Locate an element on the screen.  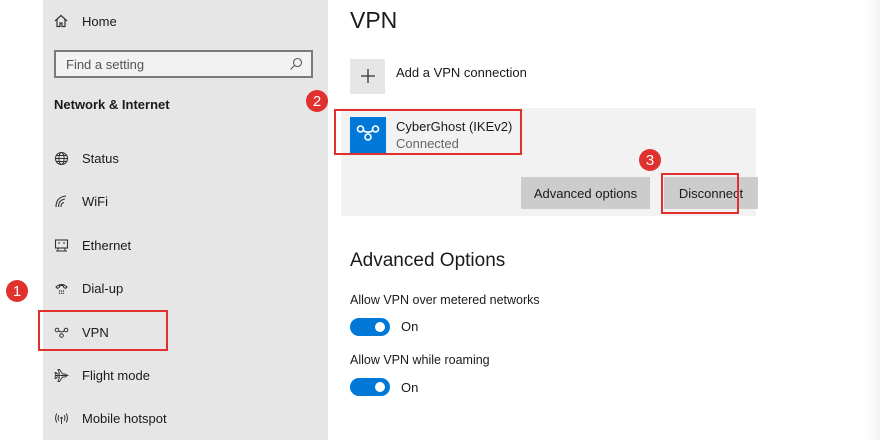
sidebar-item-dialup: Dial-up is located at coordinates (185, 288).